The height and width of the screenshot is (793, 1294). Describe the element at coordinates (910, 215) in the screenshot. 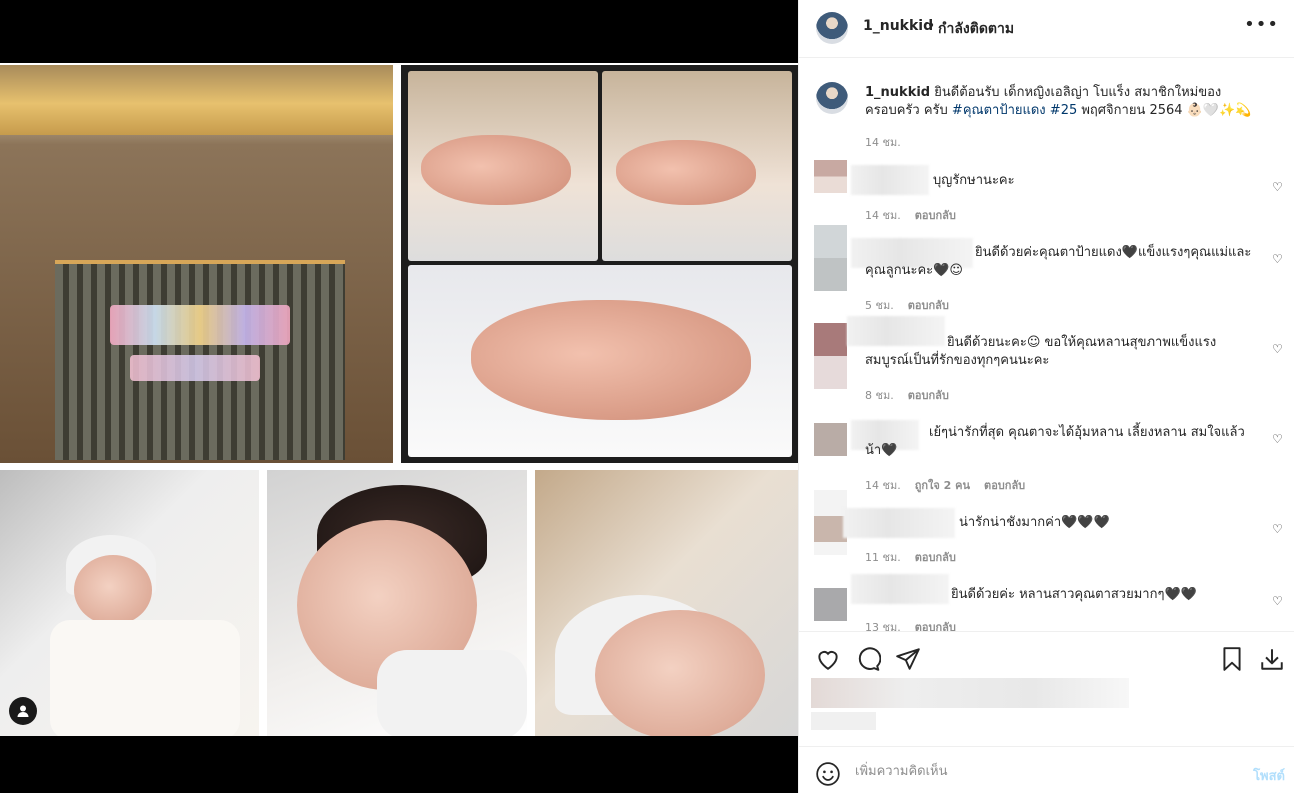

I see `comment-meta: 14 ชม. ตอบกลับ` at that location.